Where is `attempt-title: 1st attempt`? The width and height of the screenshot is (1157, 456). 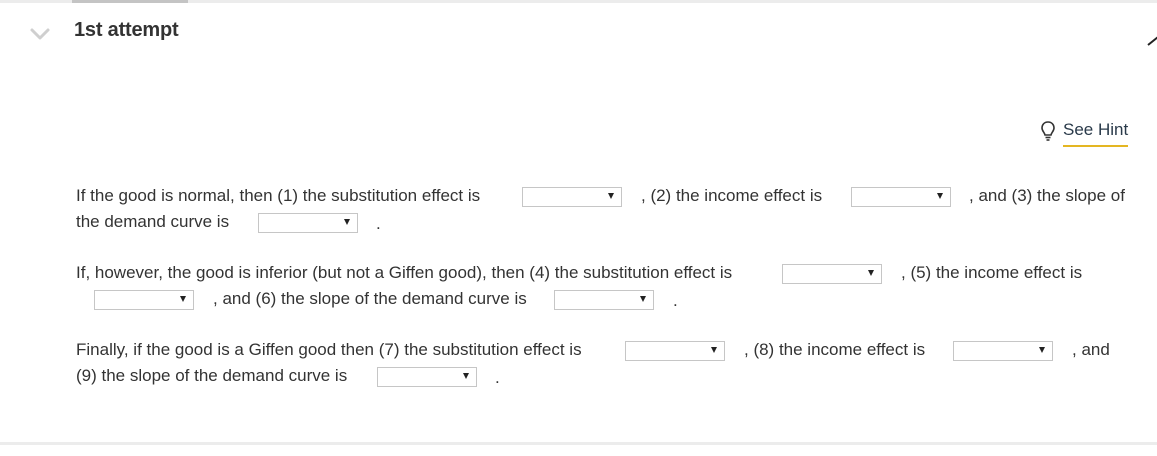 attempt-title: 1st attempt is located at coordinates (126, 30).